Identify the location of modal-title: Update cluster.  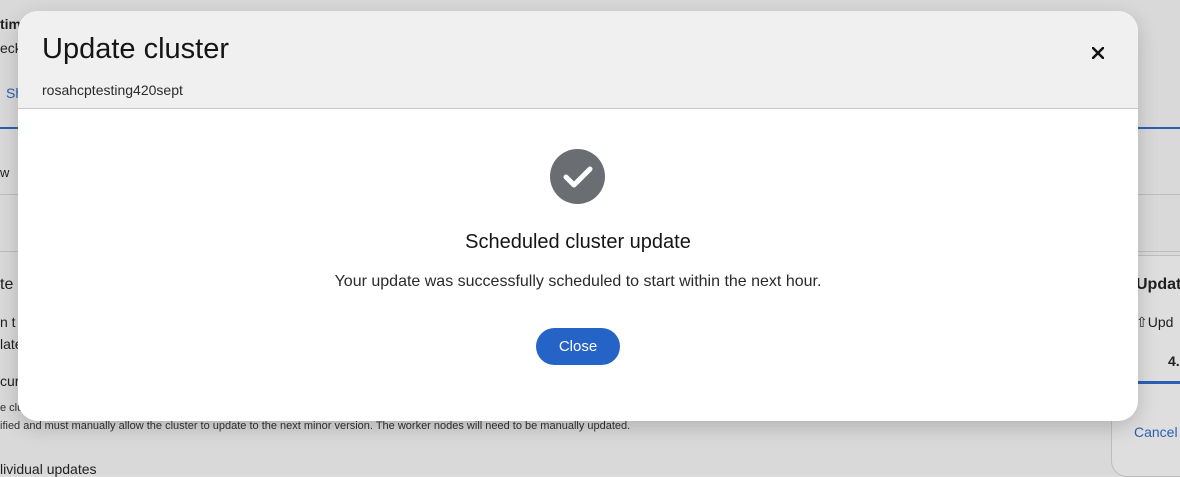
(135, 49).